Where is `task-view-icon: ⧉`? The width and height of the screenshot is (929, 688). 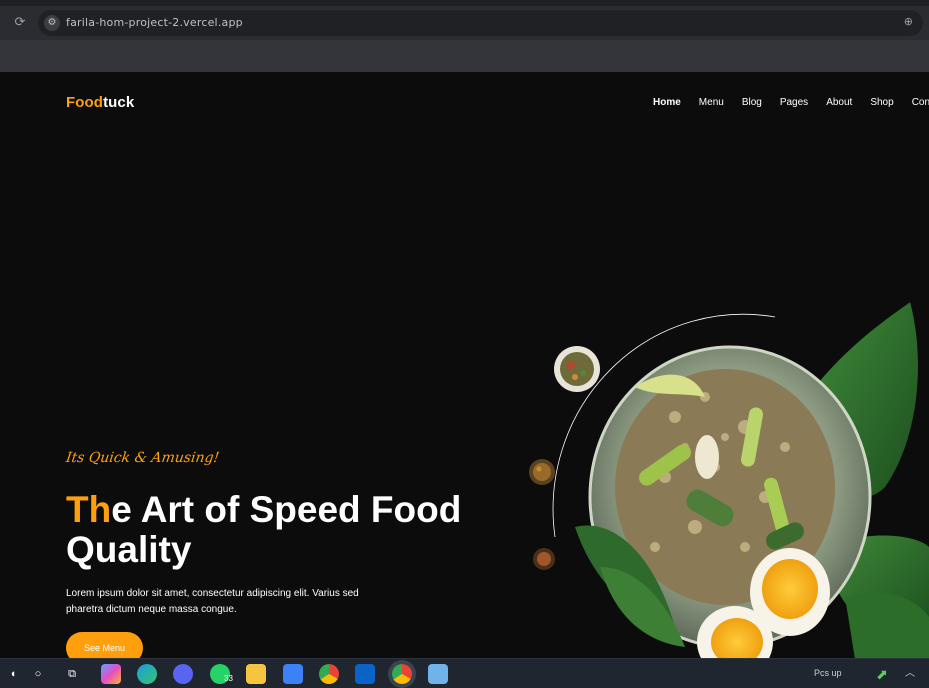 task-view-icon: ⧉ is located at coordinates (72, 674).